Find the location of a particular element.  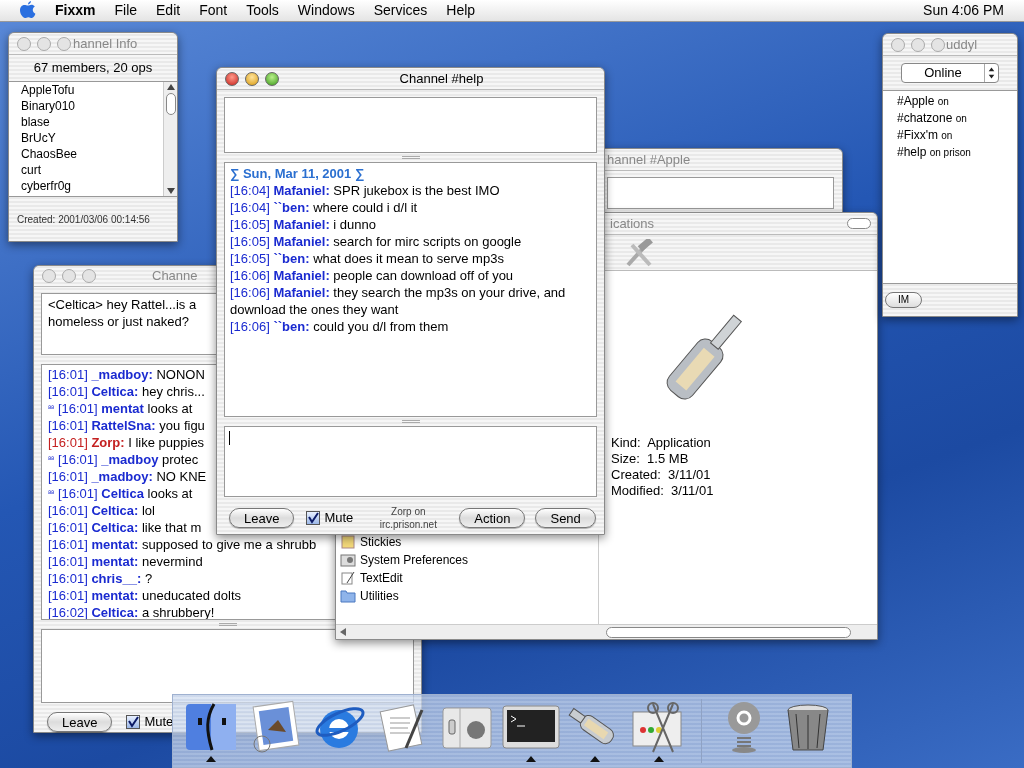

hammer-wrench-icon is located at coordinates (639, 252).